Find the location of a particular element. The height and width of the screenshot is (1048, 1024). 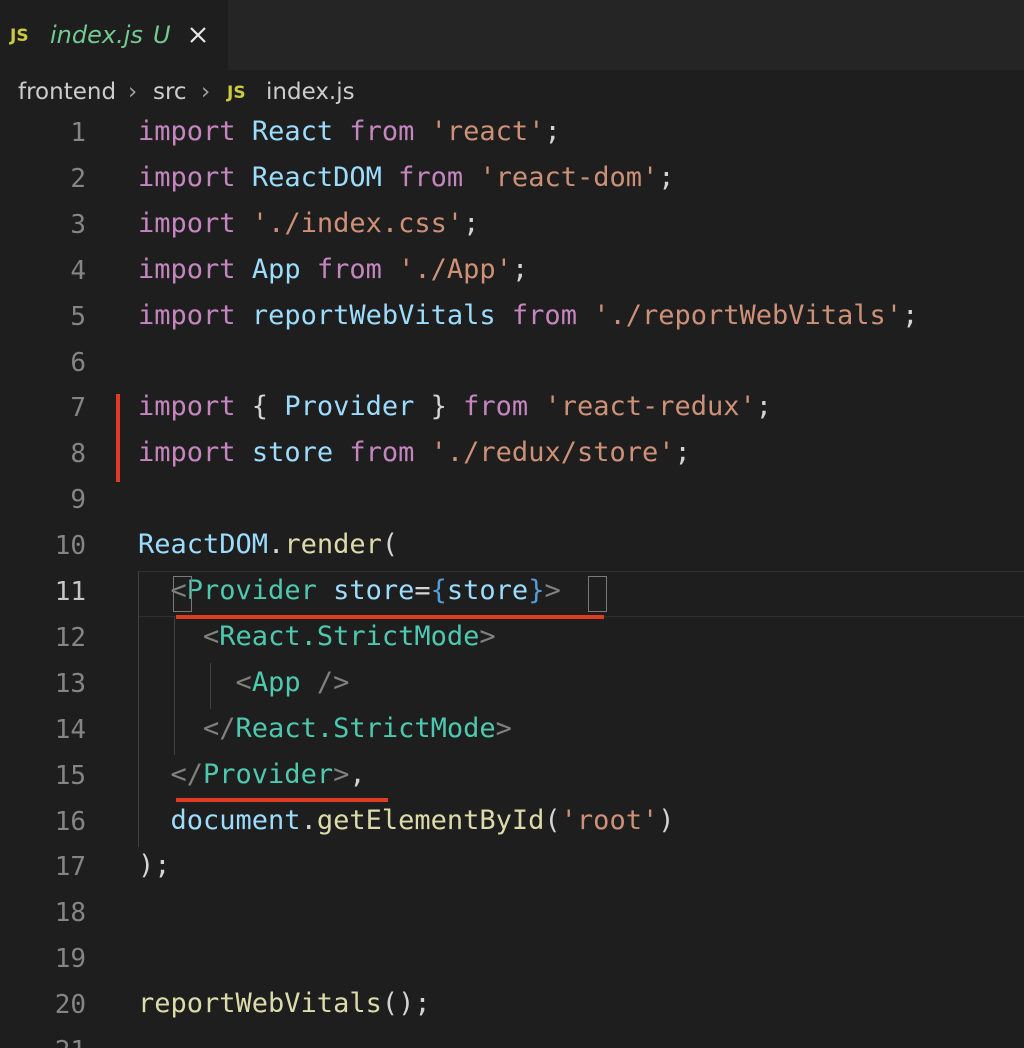

code-token: './reportWebVitals' is located at coordinates (748, 315).